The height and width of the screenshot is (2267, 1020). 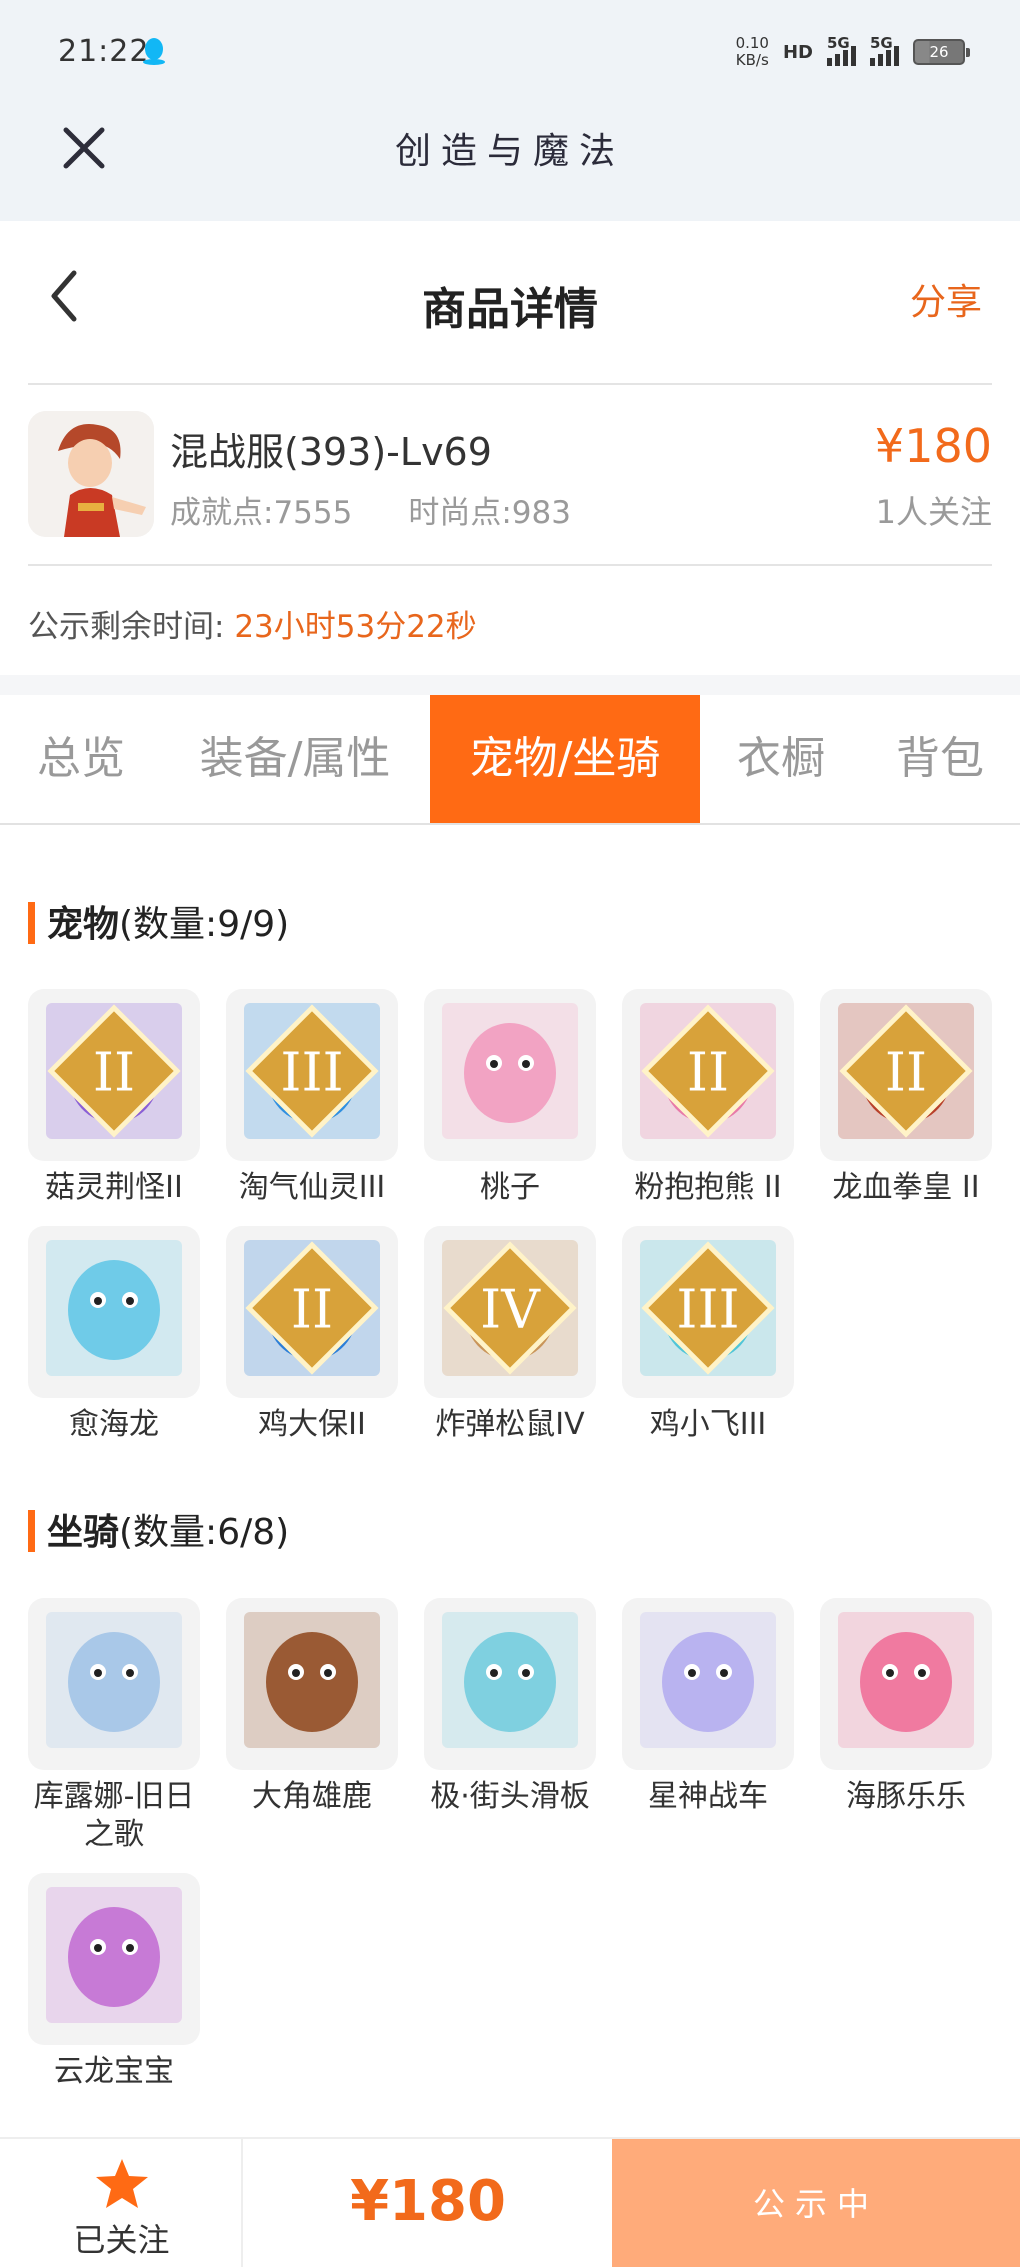 What do you see at coordinates (126, 627) in the screenshot?
I see `countdown-label: 公示剩余时间:` at bounding box center [126, 627].